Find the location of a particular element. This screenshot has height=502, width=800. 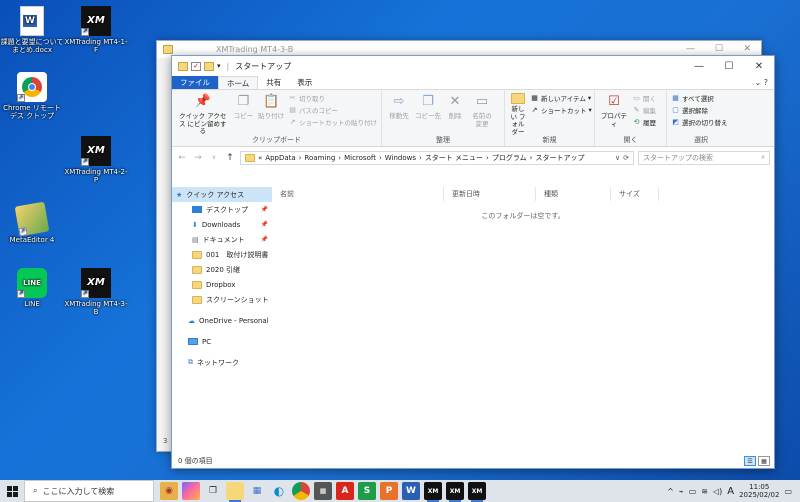

large-icons-view-icon: ▦ is located at coordinates (764, 461).